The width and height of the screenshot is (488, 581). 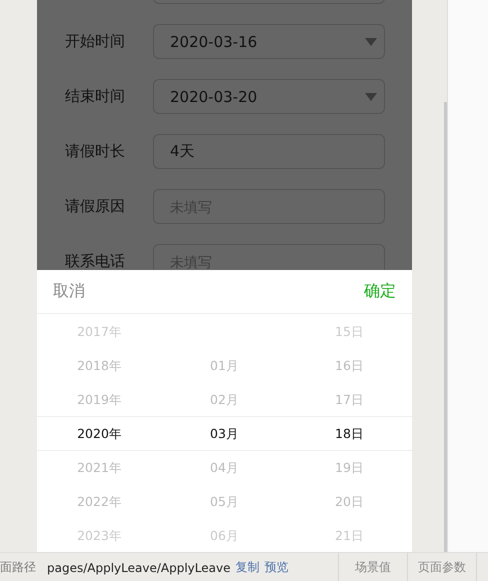 What do you see at coordinates (95, 96) in the screenshot?
I see `field-label: 结束时间` at bounding box center [95, 96].